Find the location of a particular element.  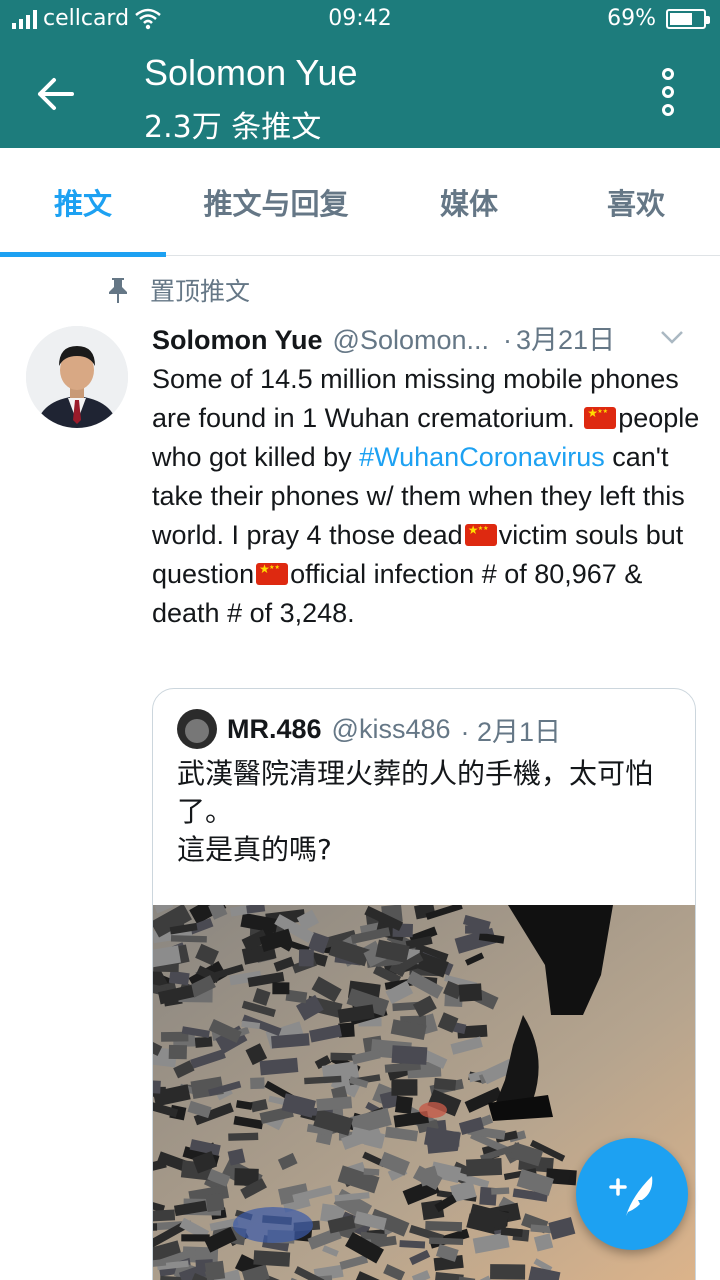

profile-tabs: 推文 推文与回复 媒体 喜欢 is located at coordinates (360, 202).